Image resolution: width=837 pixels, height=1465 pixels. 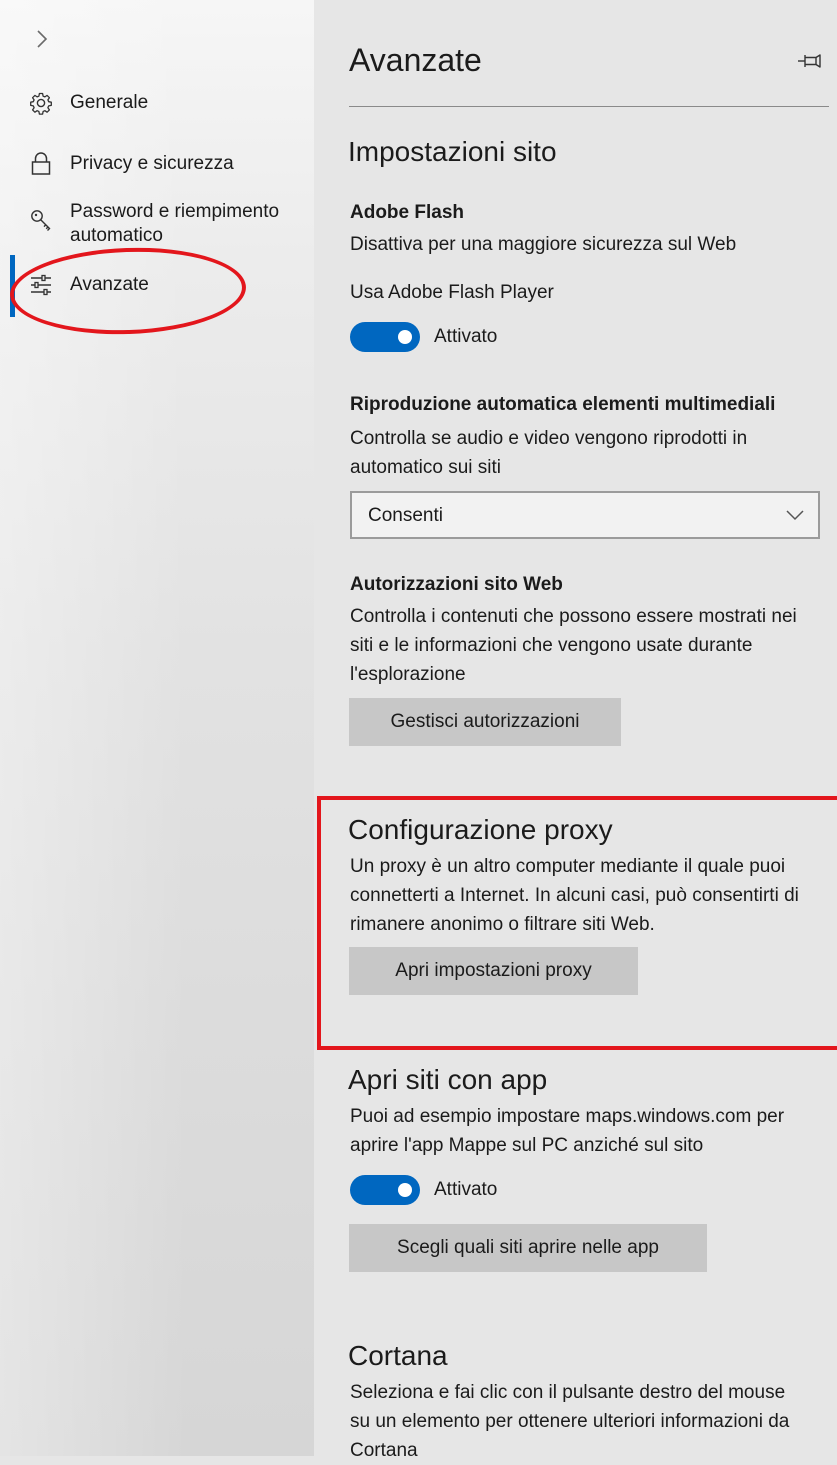 What do you see at coordinates (385, 337) in the screenshot?
I see `flash-toggle` at bounding box center [385, 337].